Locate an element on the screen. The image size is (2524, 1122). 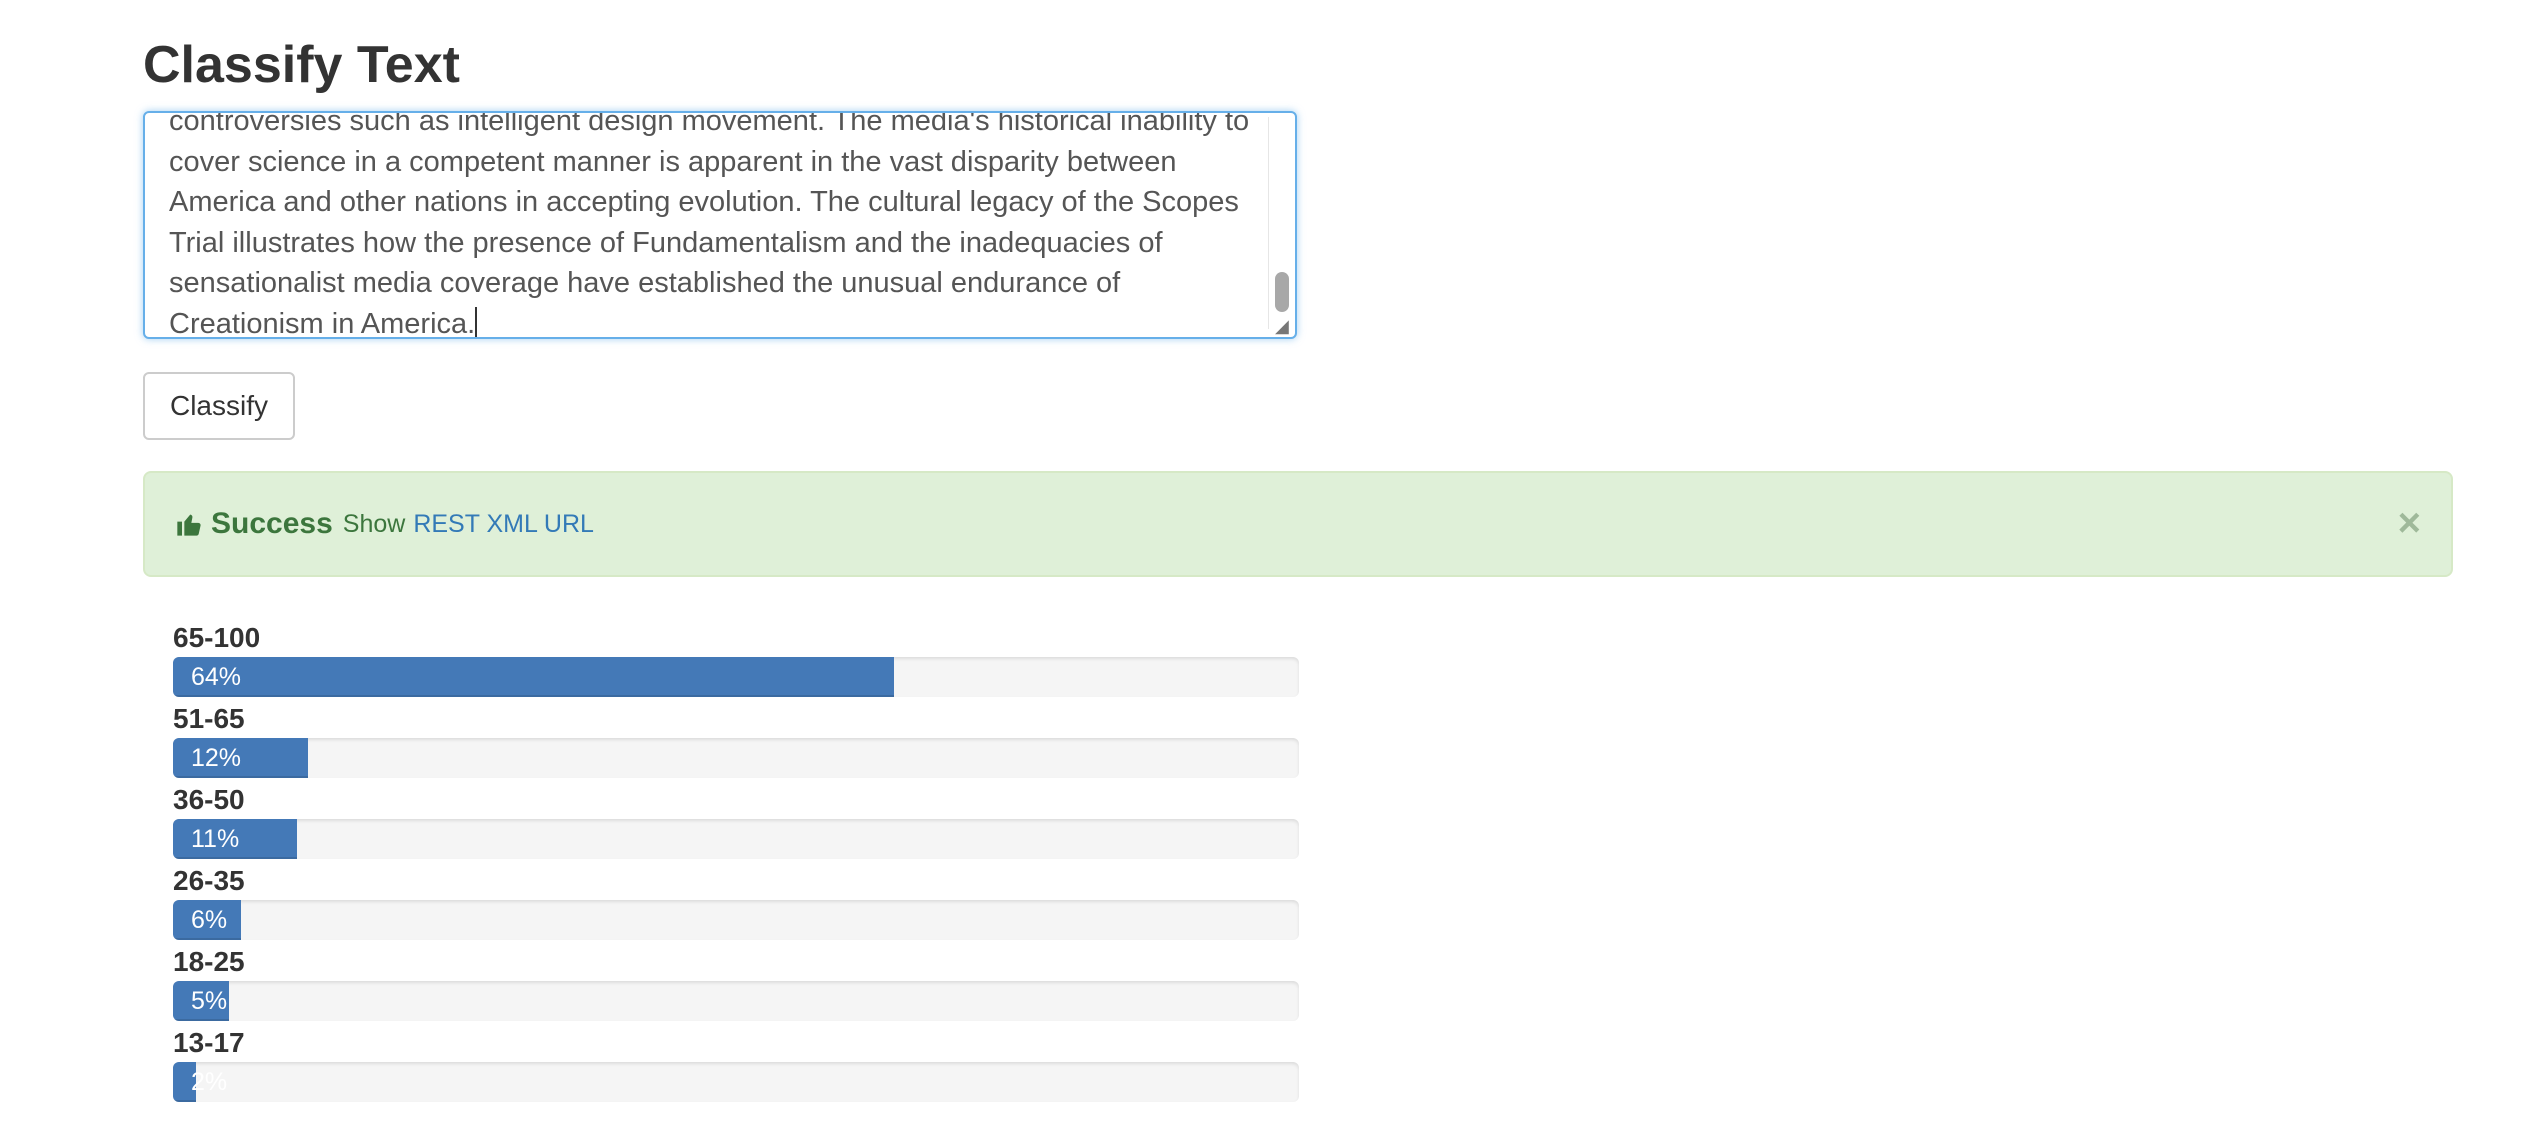
thumbs-up-icon is located at coordinates (189, 525).